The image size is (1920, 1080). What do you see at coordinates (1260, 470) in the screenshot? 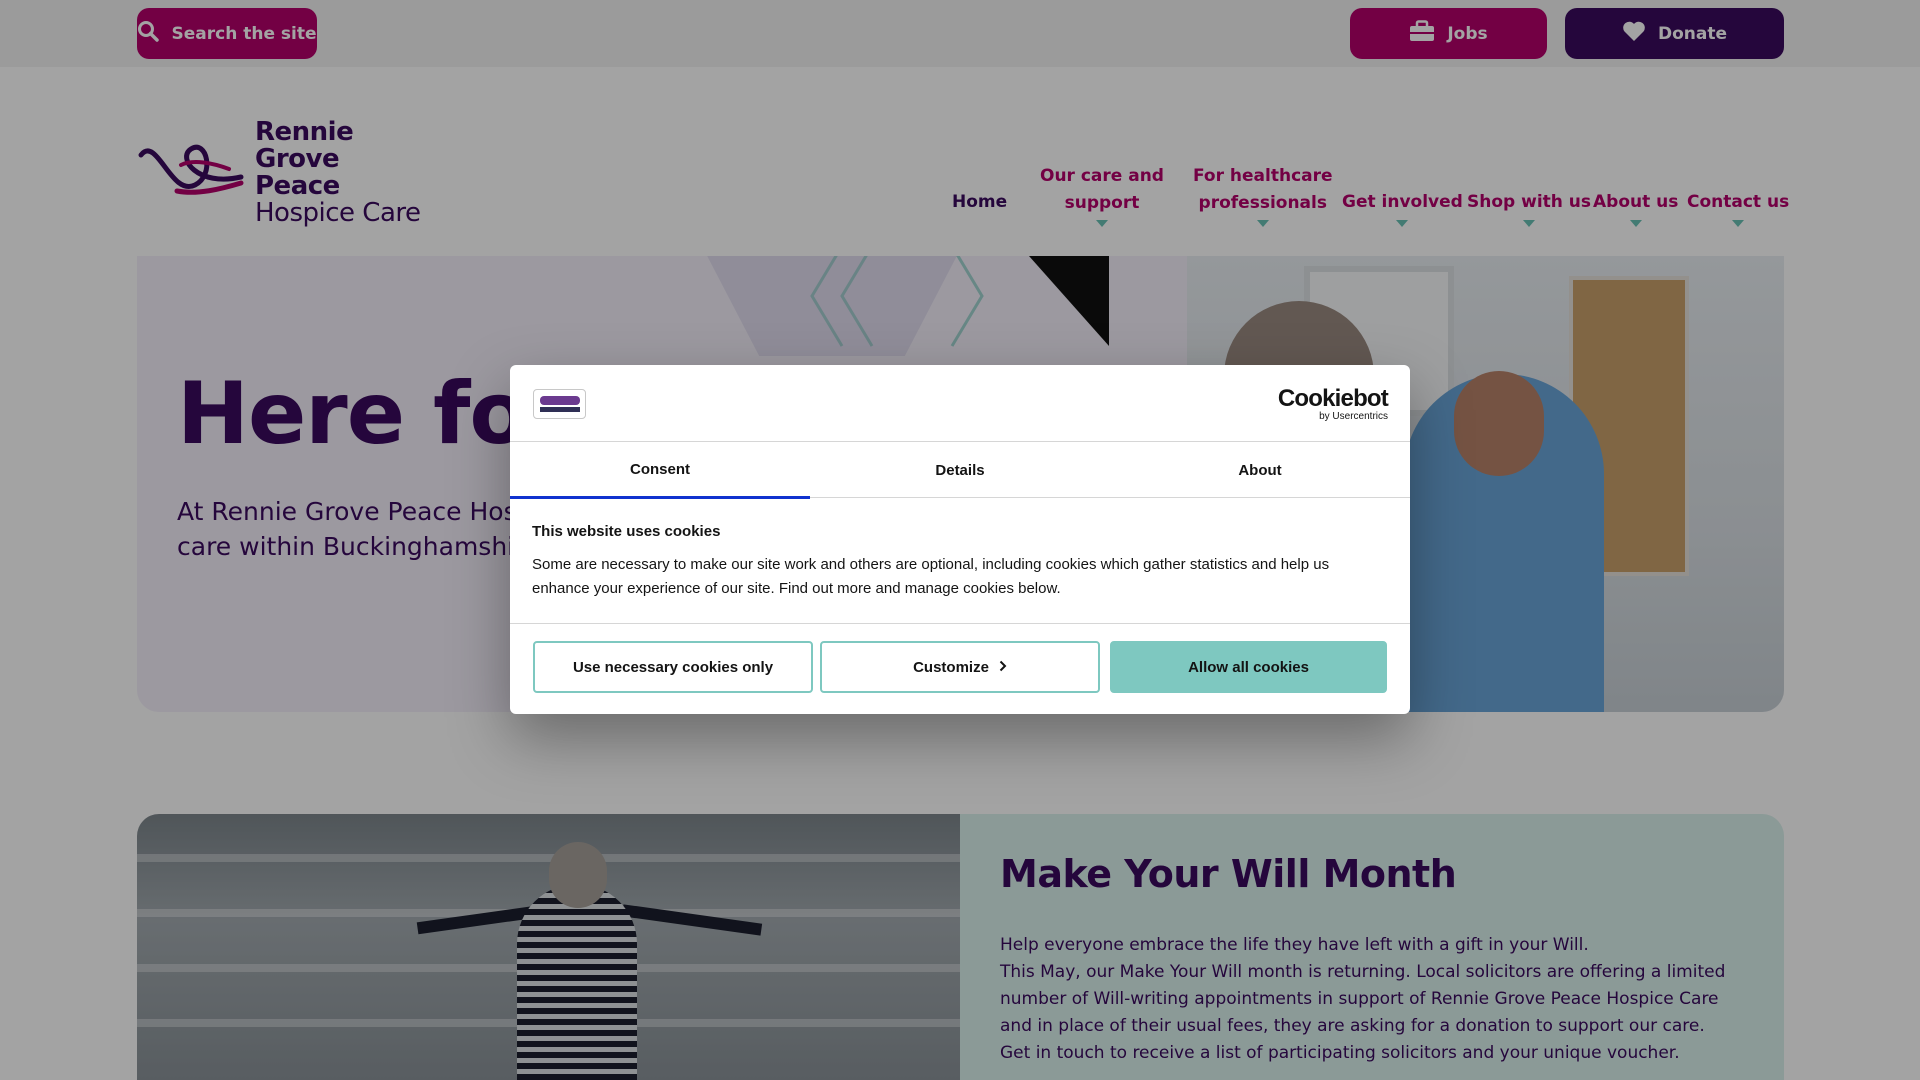
I see `tab-about: About` at bounding box center [1260, 470].